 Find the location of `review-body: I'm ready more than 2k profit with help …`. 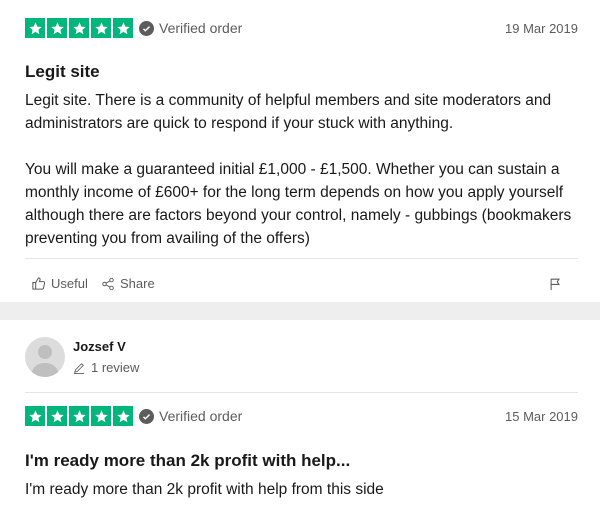

review-body: I'm ready more than 2k profit with help … is located at coordinates (302, 489).